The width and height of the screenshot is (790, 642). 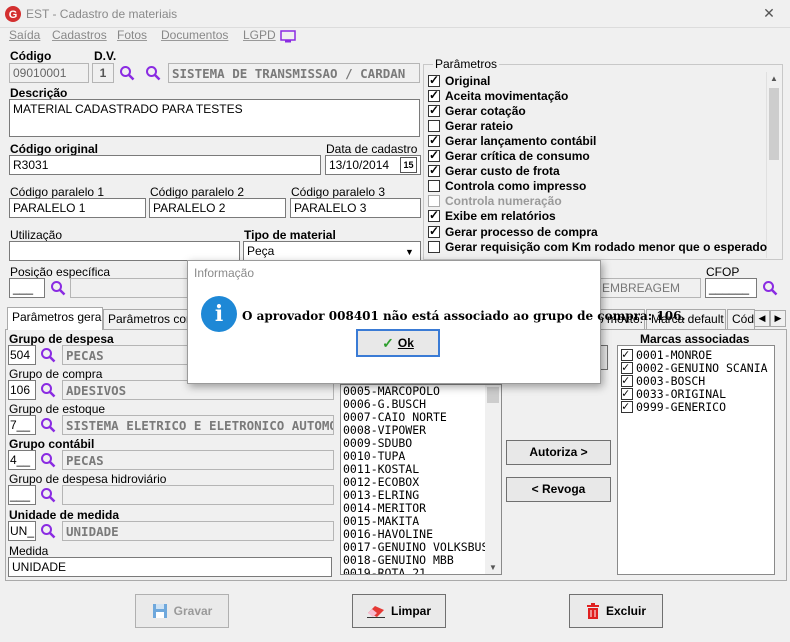 What do you see at coordinates (479, 125) in the screenshot?
I see `param-label: Gerar rateio` at bounding box center [479, 125].